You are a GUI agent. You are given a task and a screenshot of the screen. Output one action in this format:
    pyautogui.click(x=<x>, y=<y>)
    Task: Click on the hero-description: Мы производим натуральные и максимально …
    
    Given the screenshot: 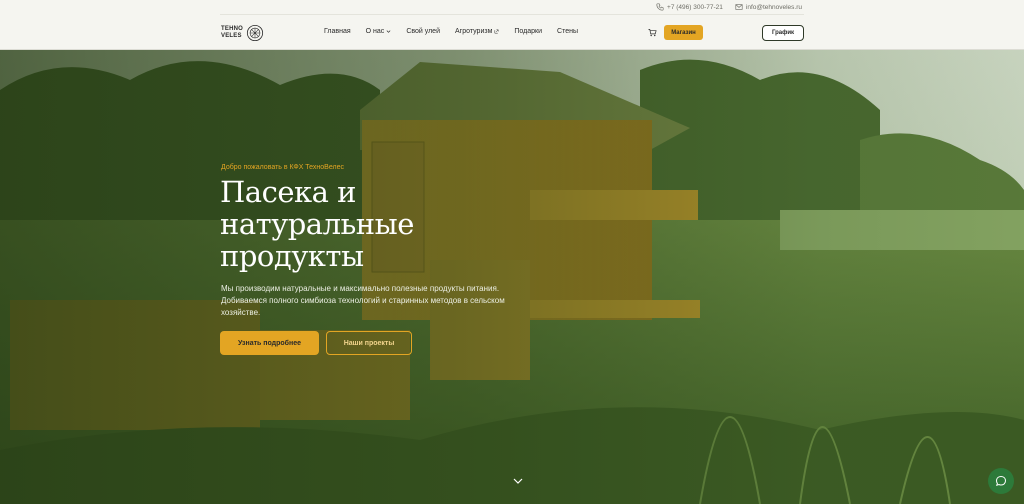 What is the action you would take?
    pyautogui.click(x=363, y=300)
    